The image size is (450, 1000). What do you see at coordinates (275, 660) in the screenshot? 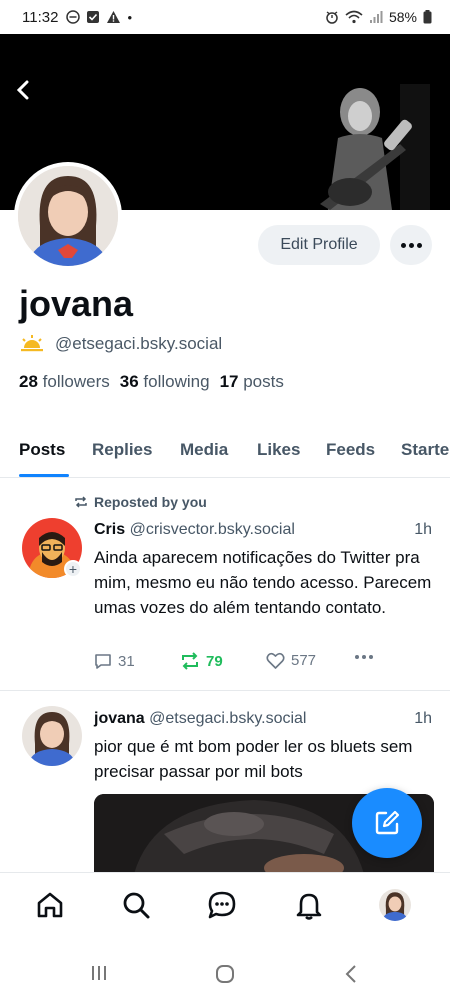
I see `like-icon` at bounding box center [275, 660].